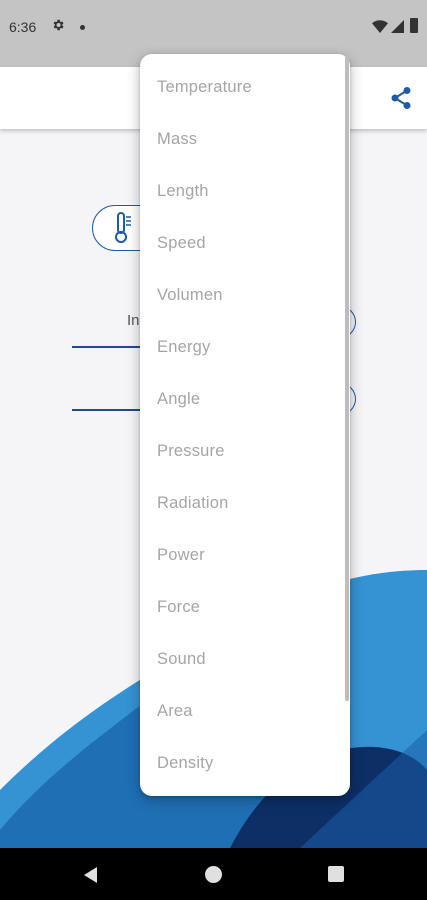 Image resolution: width=427 pixels, height=900 pixels. I want to click on dropdown-item-temperature: Temperature, so click(245, 87).